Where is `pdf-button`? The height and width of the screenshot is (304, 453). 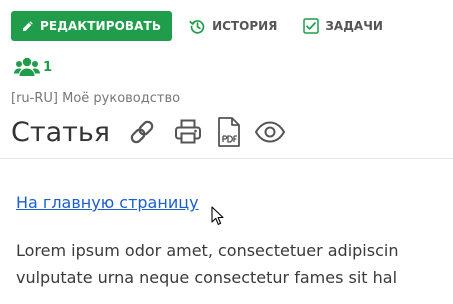 pdf-button is located at coordinates (229, 132).